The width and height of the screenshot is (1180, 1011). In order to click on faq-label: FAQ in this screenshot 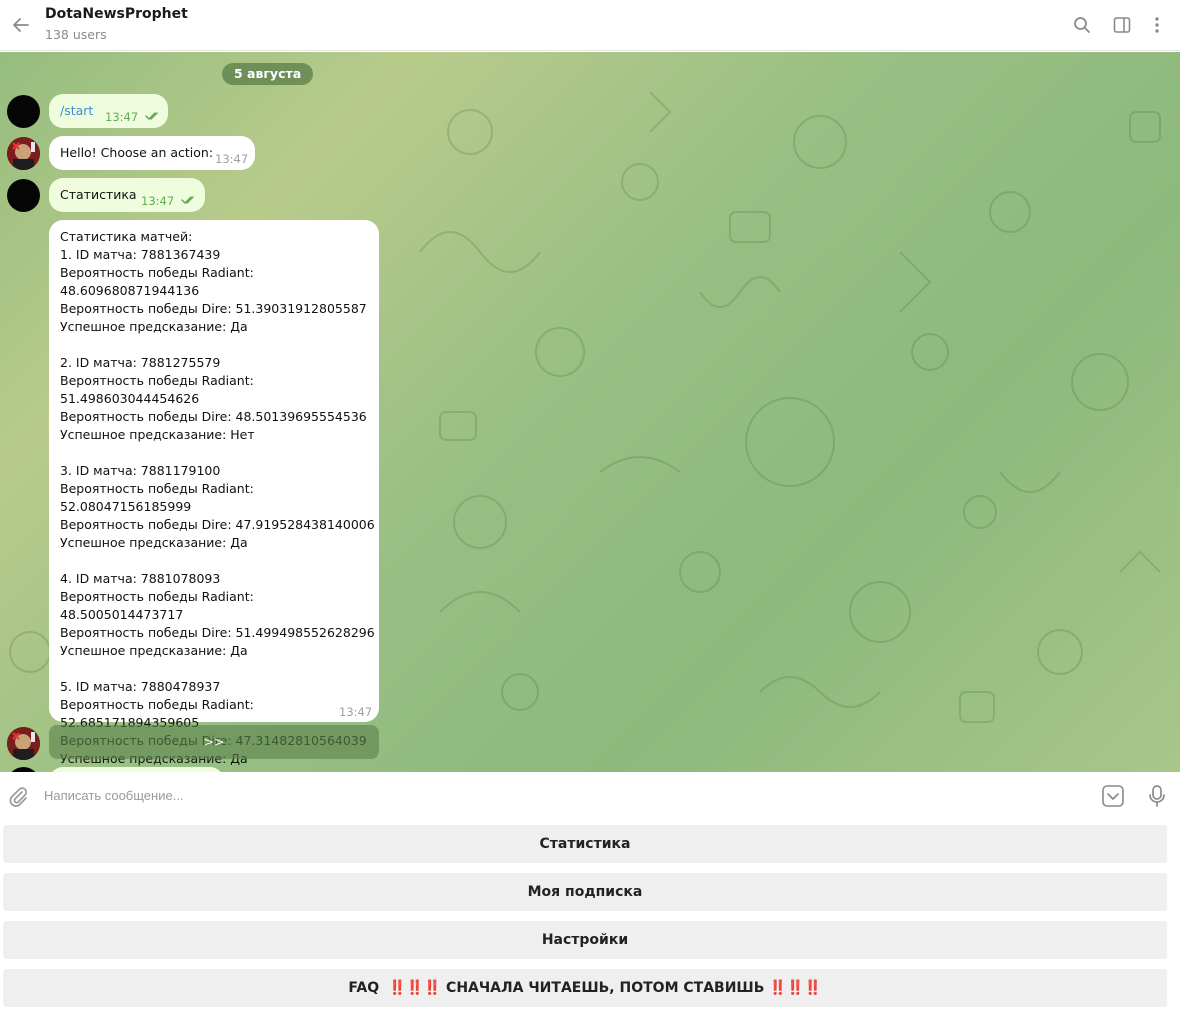, I will do `click(364, 988)`.